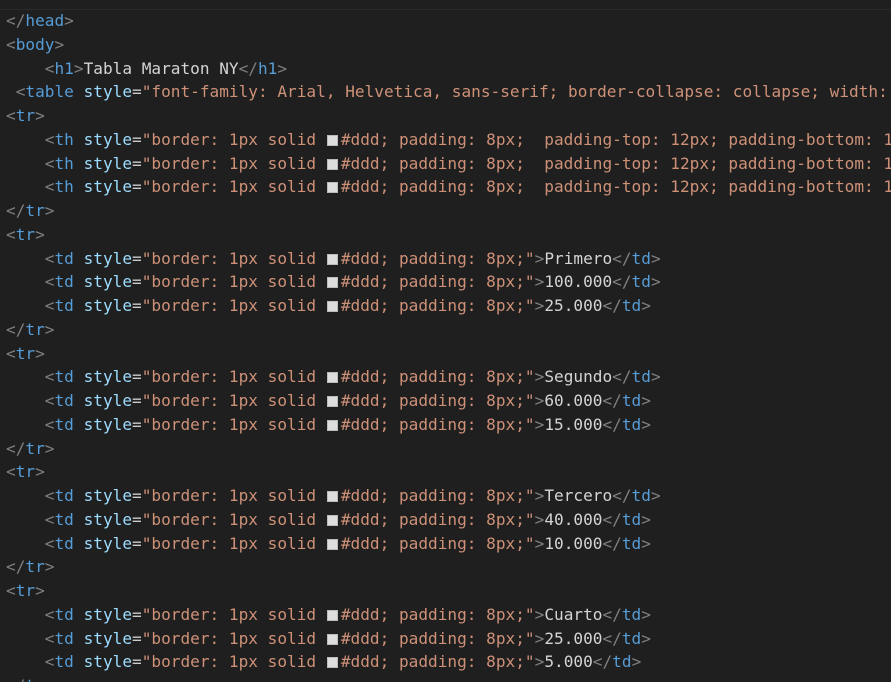 The height and width of the screenshot is (682, 891). Describe the element at coordinates (35, 329) in the screenshot. I see `tag-name-token: tr` at that location.